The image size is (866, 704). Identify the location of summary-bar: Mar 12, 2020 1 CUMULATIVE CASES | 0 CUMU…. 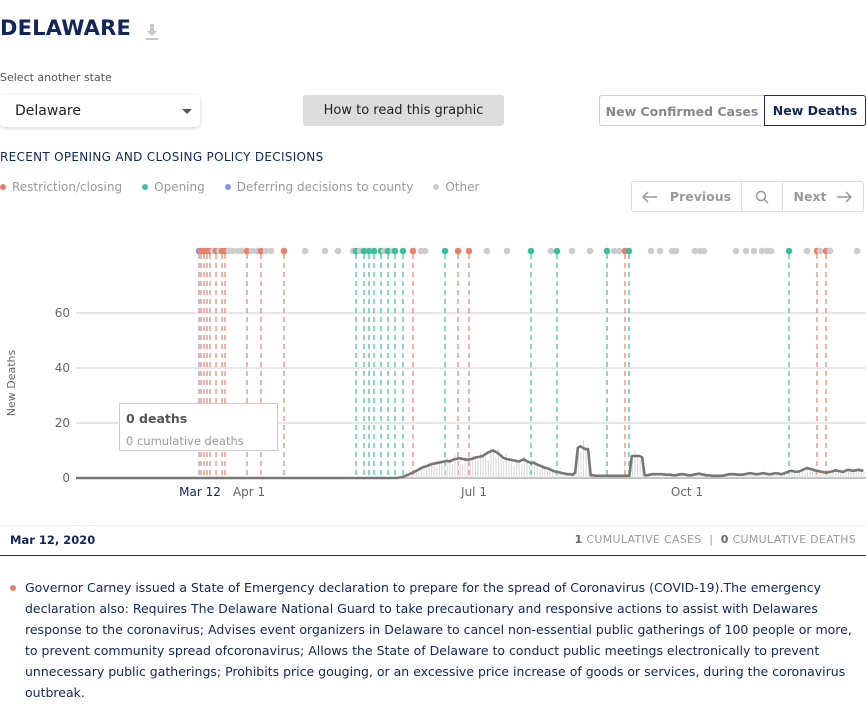
(433, 540).